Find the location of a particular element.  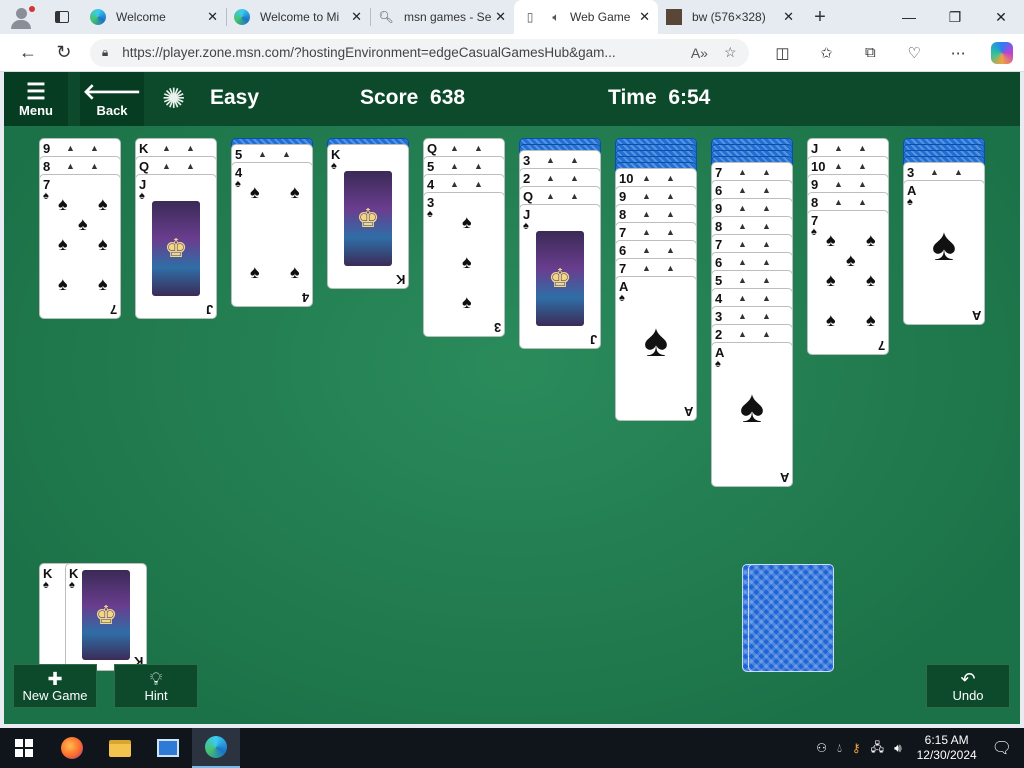

tab-welcome: Welcome ✕ is located at coordinates (154, 17).